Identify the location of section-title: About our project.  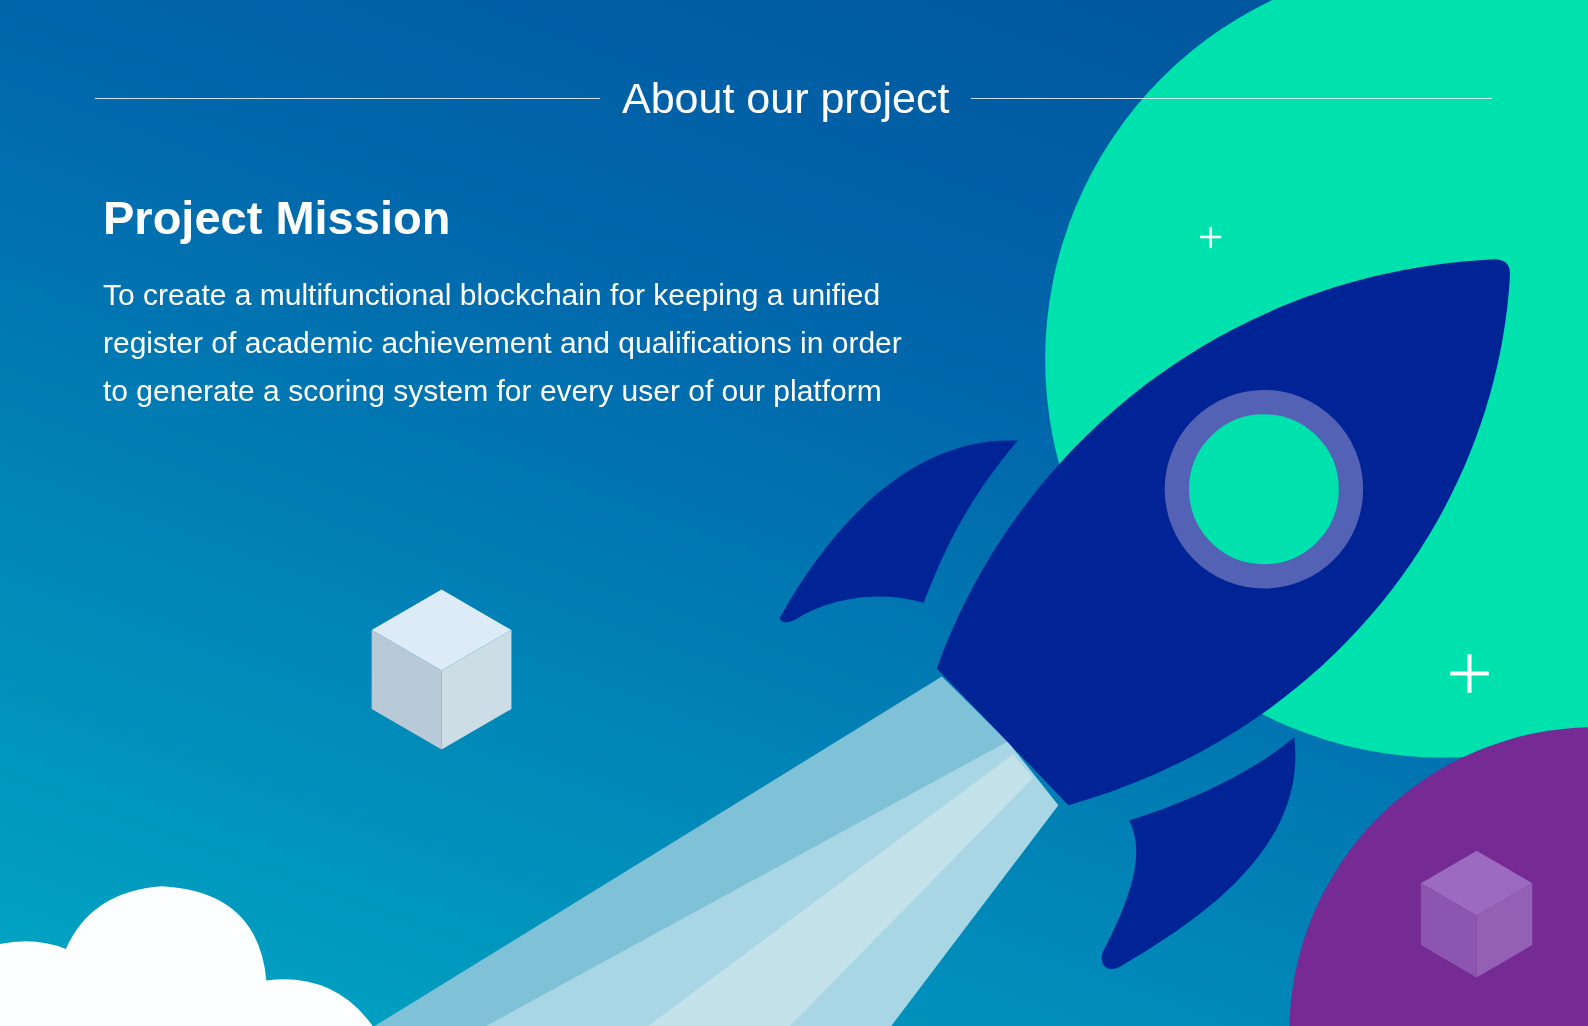
(786, 98).